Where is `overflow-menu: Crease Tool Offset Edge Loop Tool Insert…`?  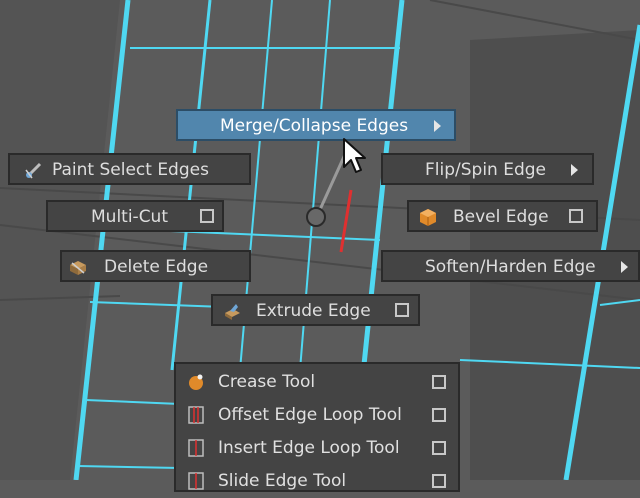 overflow-menu: Crease Tool Offset Edge Loop Tool Insert… is located at coordinates (317, 427).